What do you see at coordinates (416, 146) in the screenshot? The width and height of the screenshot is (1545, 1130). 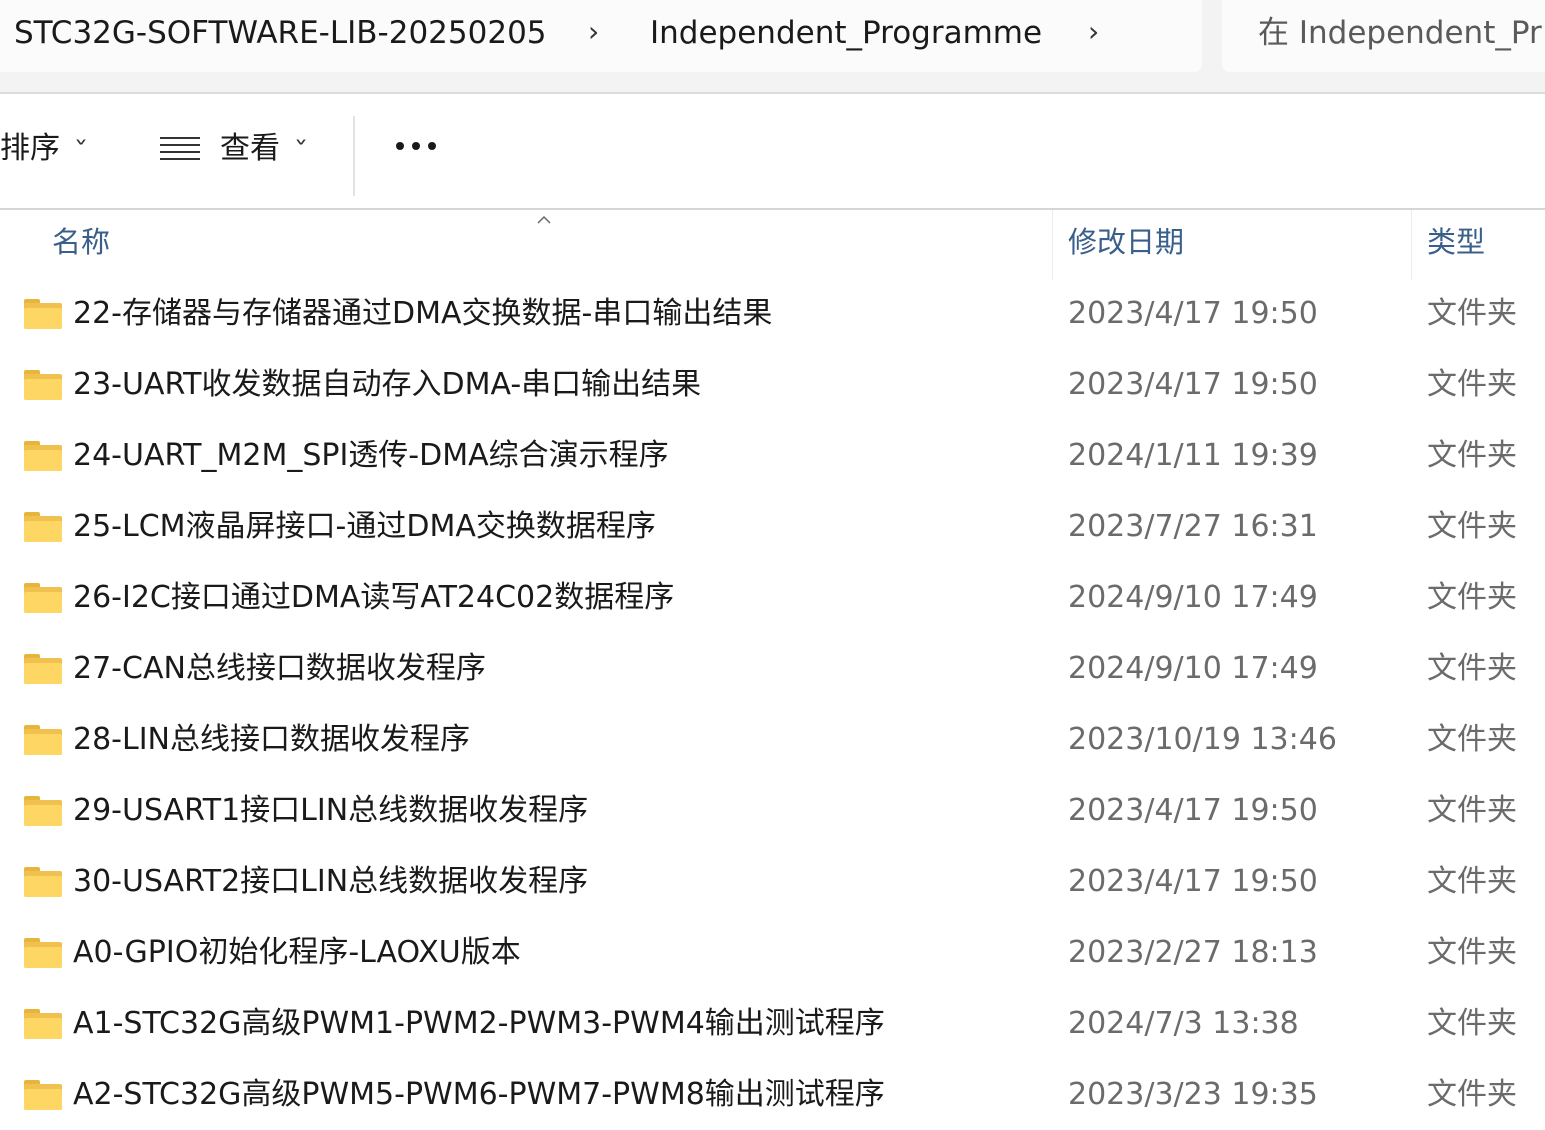 I see `more-options-icon` at bounding box center [416, 146].